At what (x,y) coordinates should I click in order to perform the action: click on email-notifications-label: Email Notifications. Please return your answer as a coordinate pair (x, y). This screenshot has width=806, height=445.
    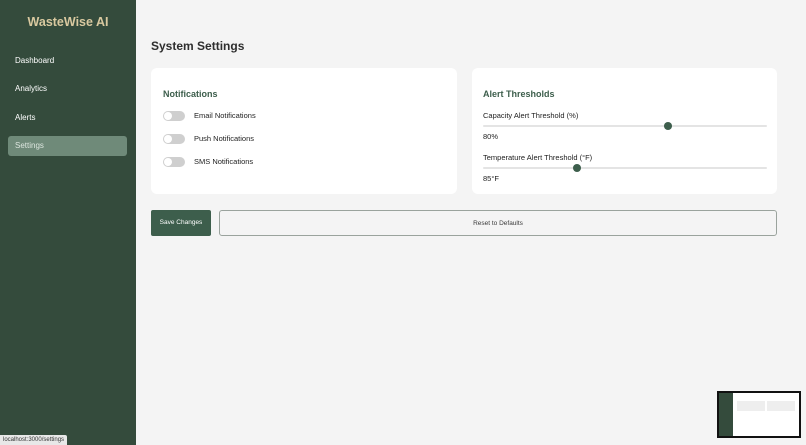
    Looking at the image, I should click on (225, 115).